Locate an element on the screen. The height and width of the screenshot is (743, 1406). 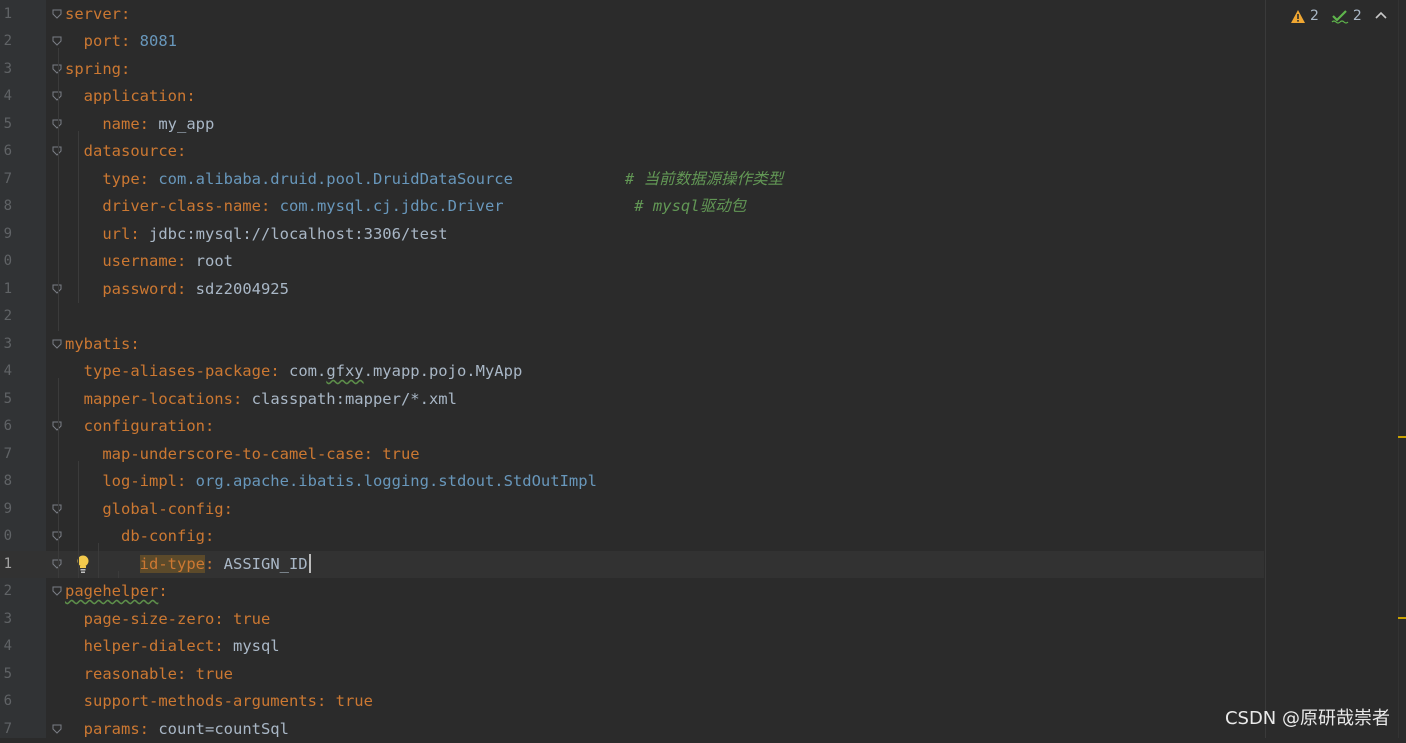
code-token: log-impl is located at coordinates (121, 481).